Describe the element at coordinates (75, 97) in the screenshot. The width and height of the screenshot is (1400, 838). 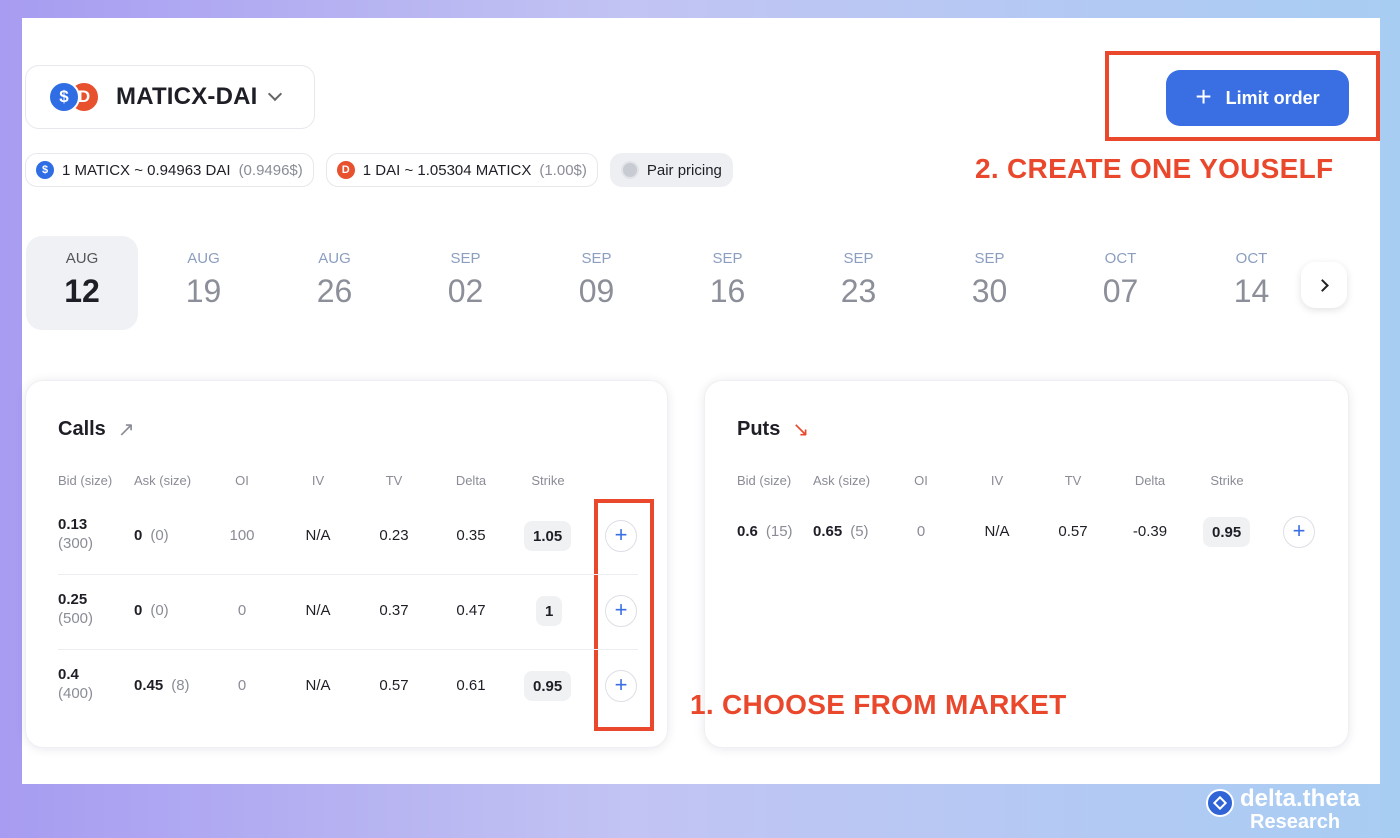
I see `pair-token-icons: D $` at that location.